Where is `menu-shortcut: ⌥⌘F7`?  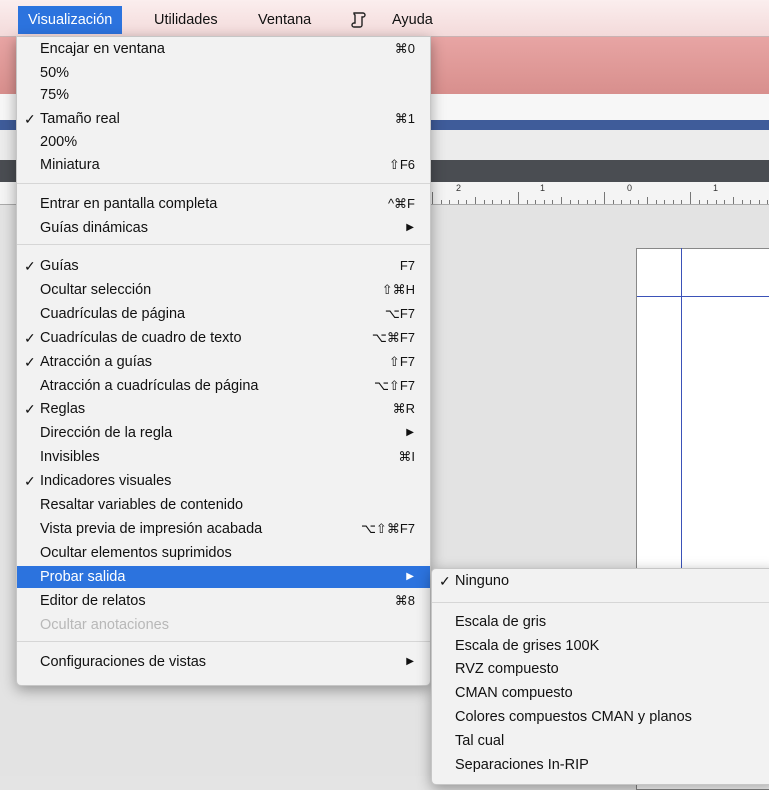
menu-shortcut: ⌥⌘F7 is located at coordinates (393, 337).